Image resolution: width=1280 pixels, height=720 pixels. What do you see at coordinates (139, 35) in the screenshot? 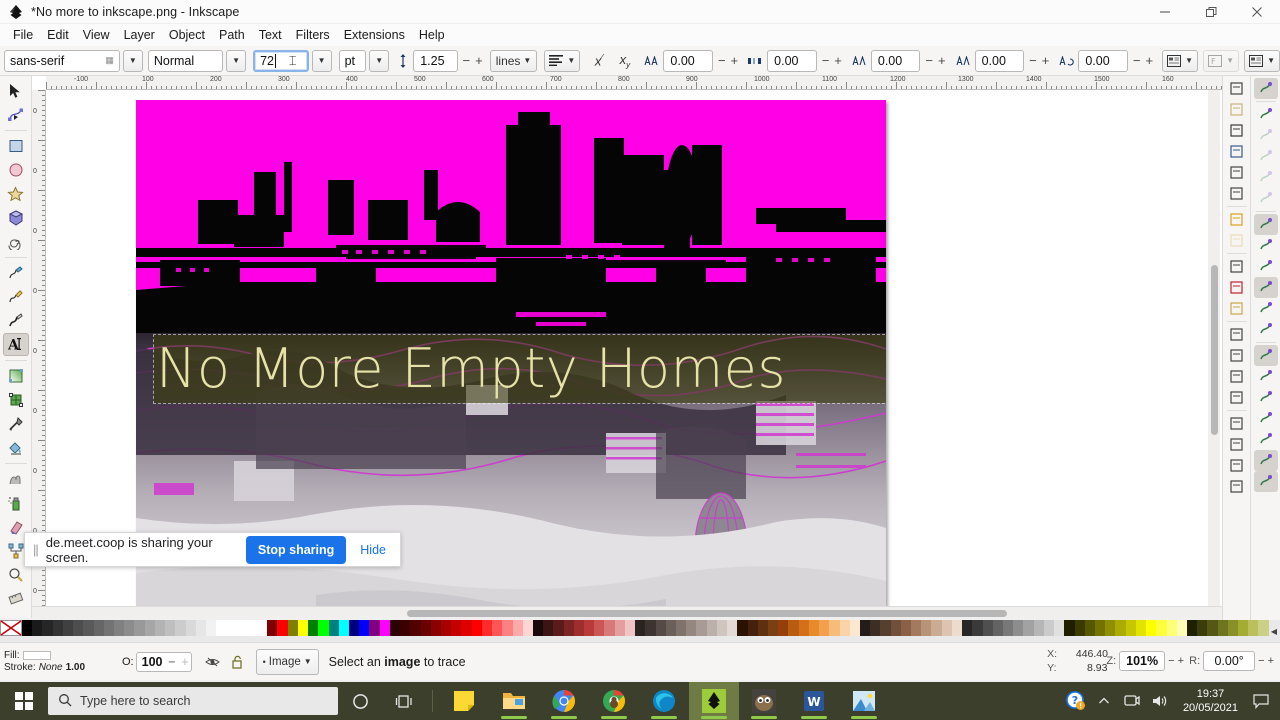
I see `menu-layer: Layer` at bounding box center [139, 35].